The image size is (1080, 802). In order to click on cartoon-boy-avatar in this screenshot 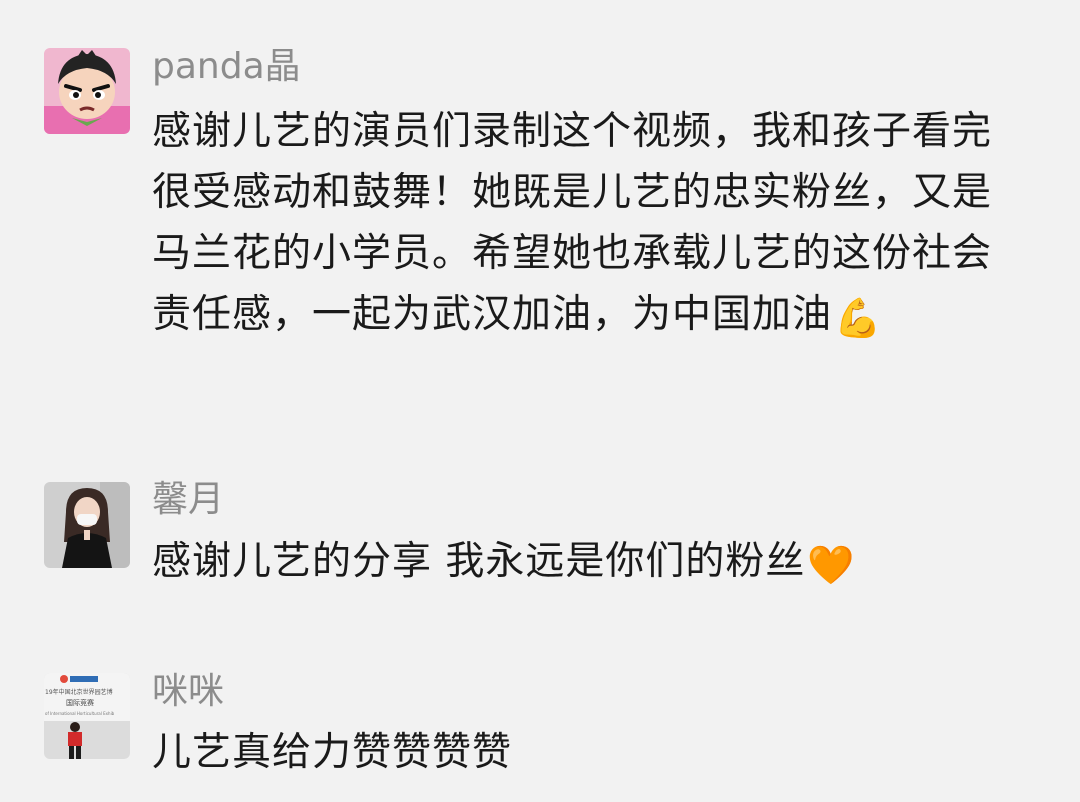, I will do `click(87, 91)`.